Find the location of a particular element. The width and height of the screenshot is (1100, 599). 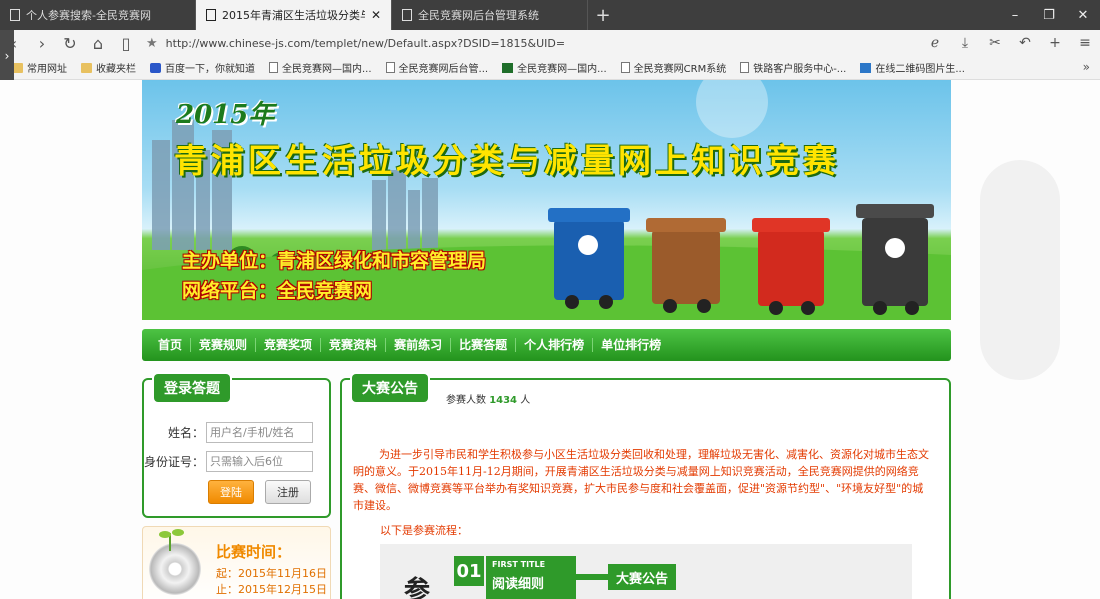

id-input is located at coordinates (259, 461).